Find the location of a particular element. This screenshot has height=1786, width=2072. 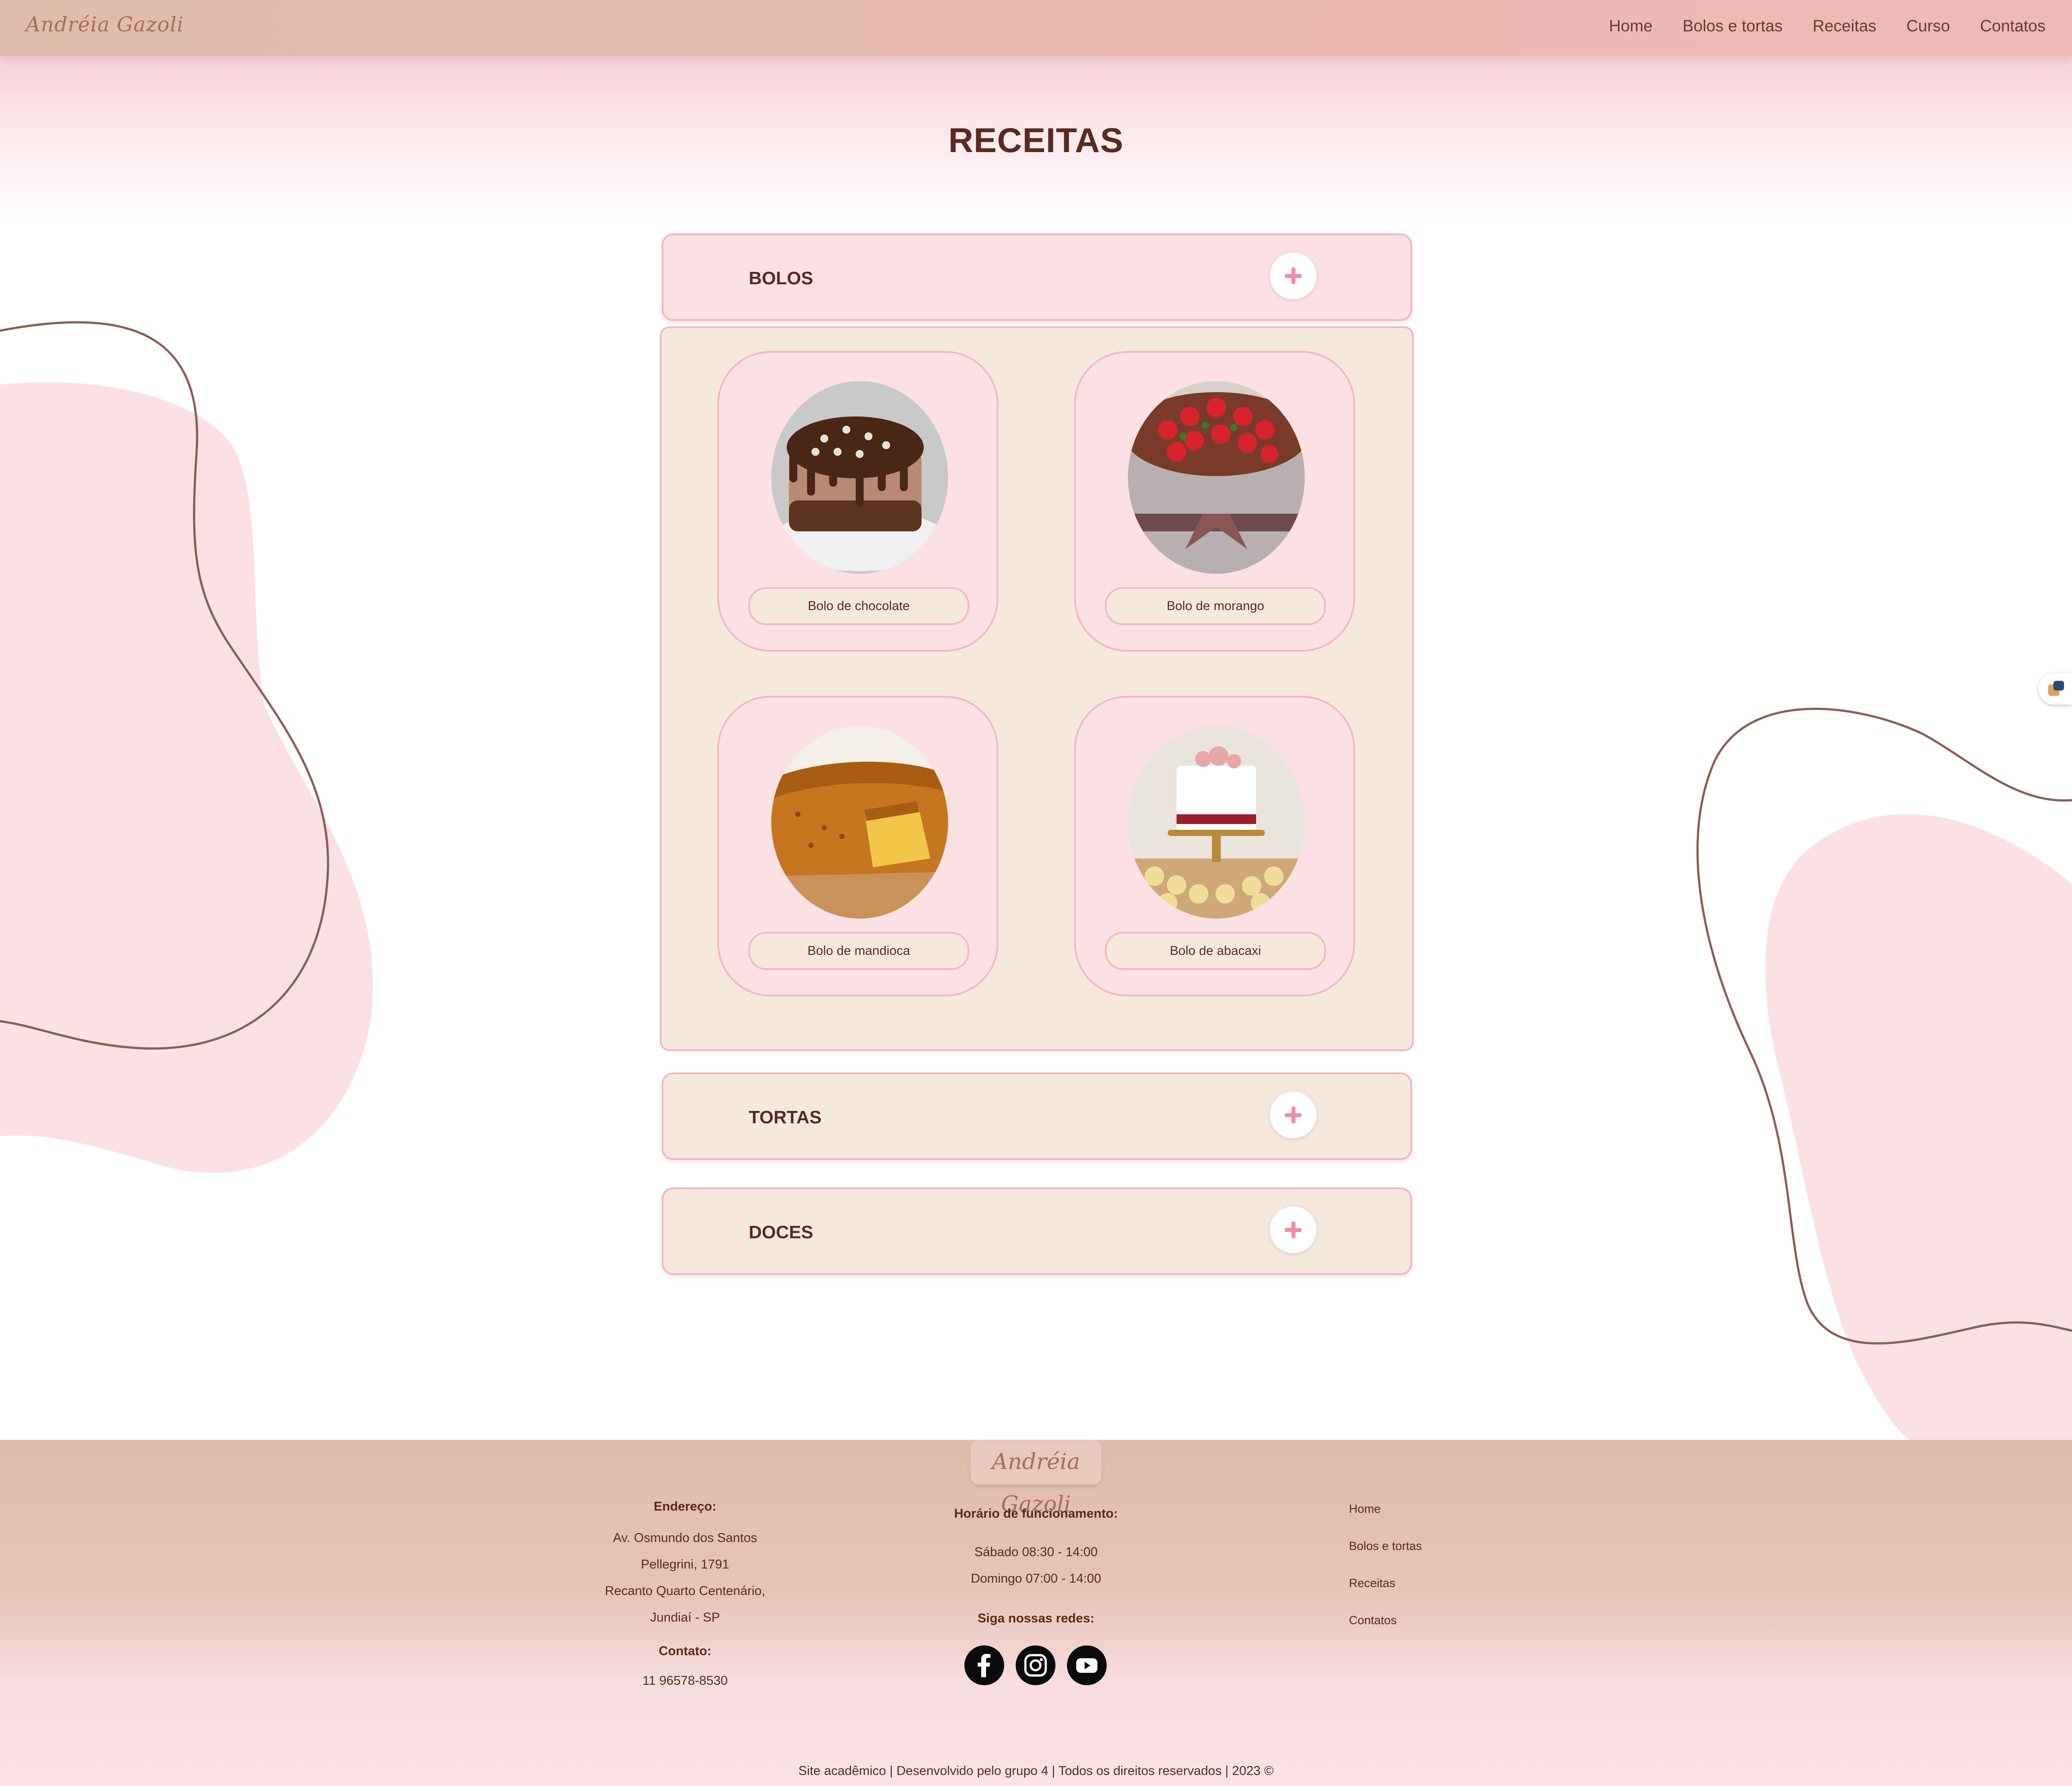

chocolate-cake-image is located at coordinates (859, 477).